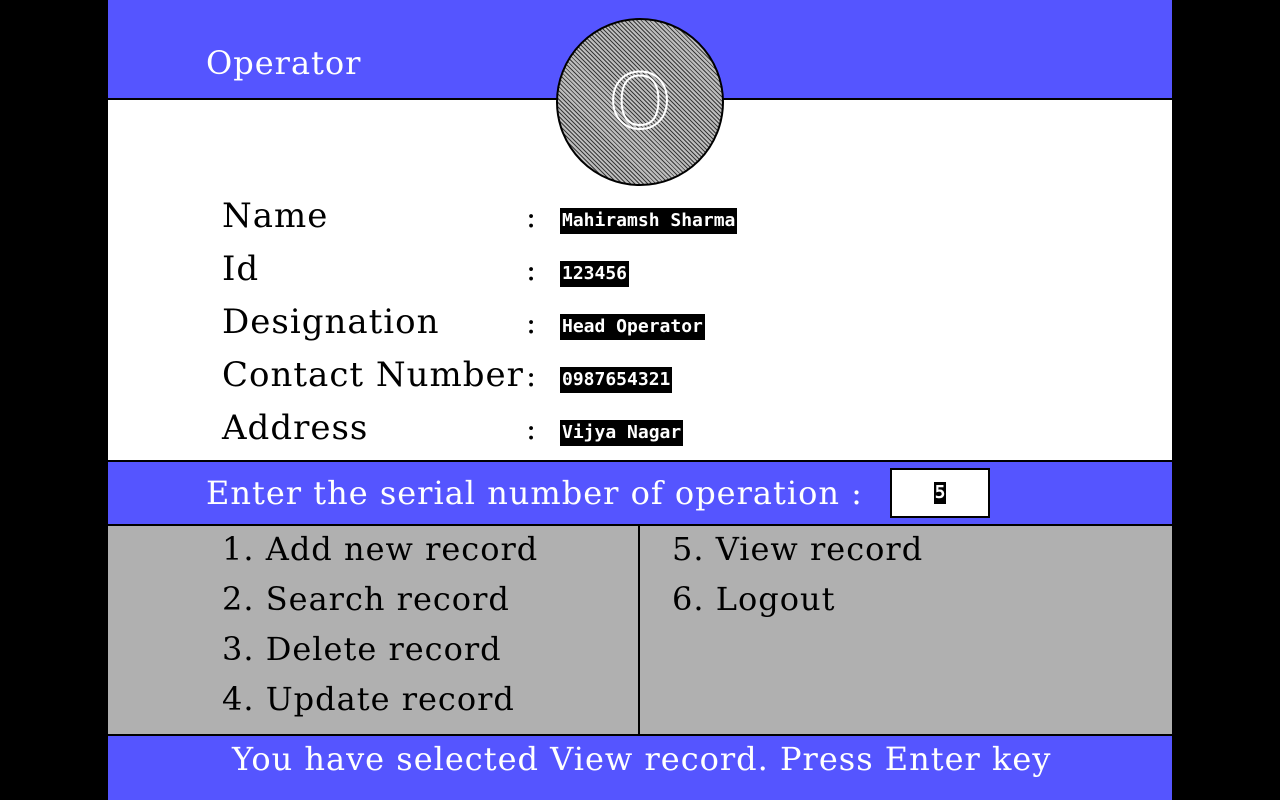 This screenshot has height=800, width=1280. I want to click on profile-row-address: Address : Vijya Nagar, so click(640, 428).